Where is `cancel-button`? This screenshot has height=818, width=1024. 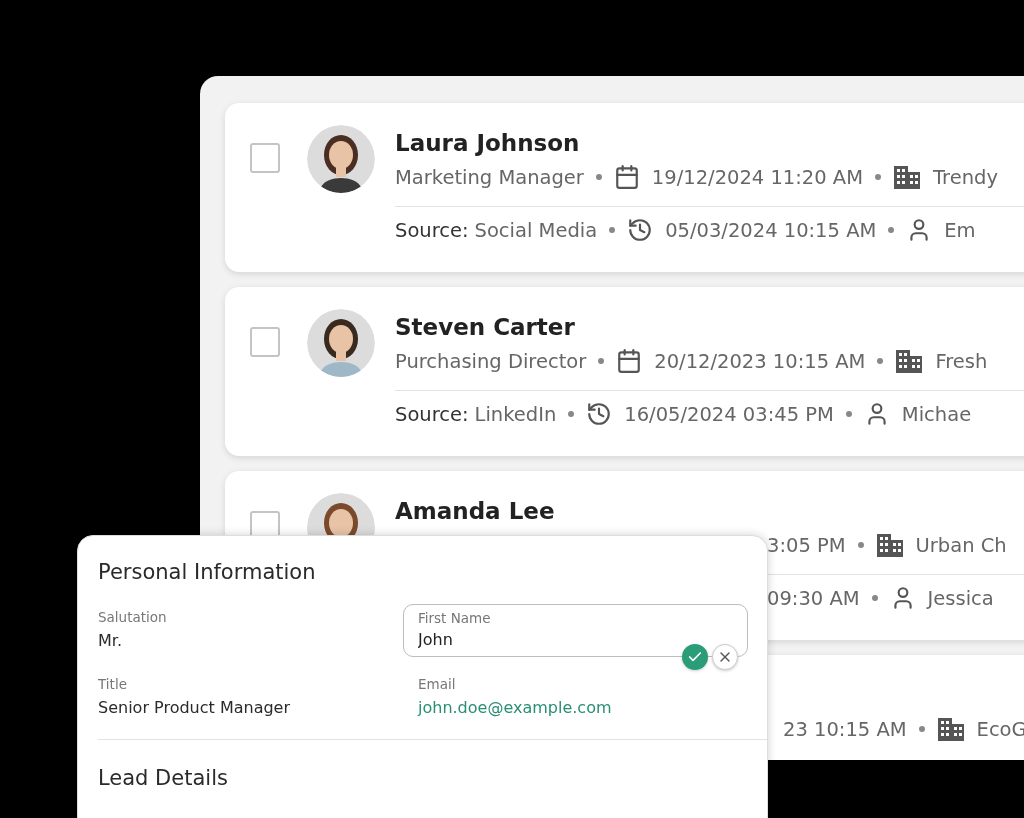
cancel-button is located at coordinates (725, 657).